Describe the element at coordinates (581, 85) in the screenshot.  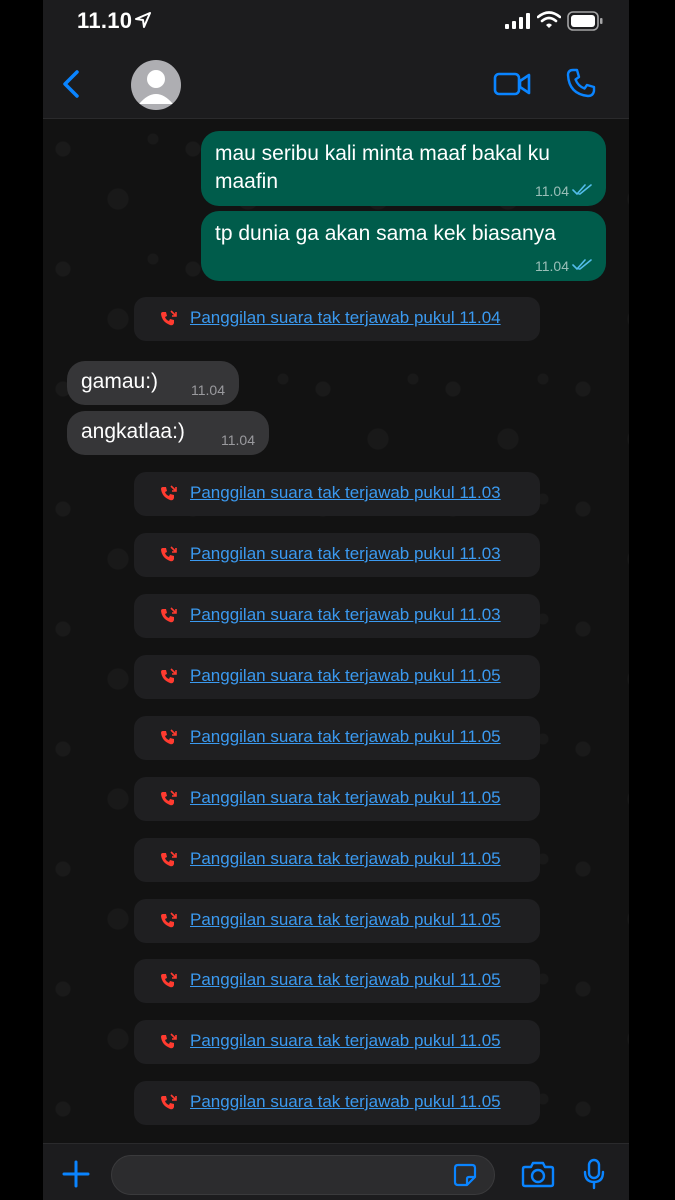
I see `phone-icon` at that location.